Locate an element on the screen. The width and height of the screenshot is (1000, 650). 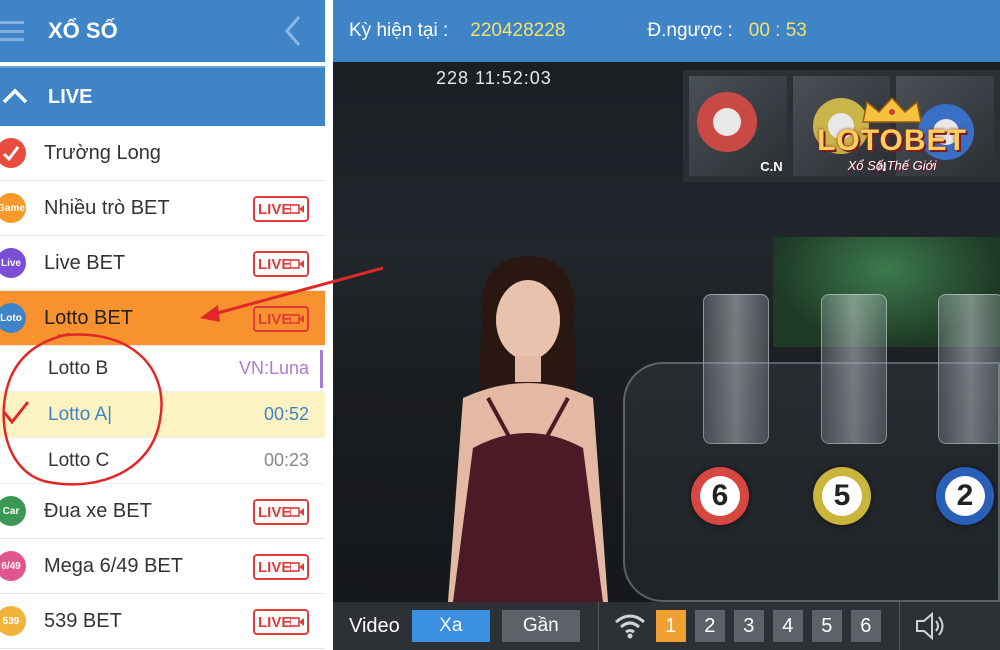
sidebar-item-label: Live BET is located at coordinates (85, 262).